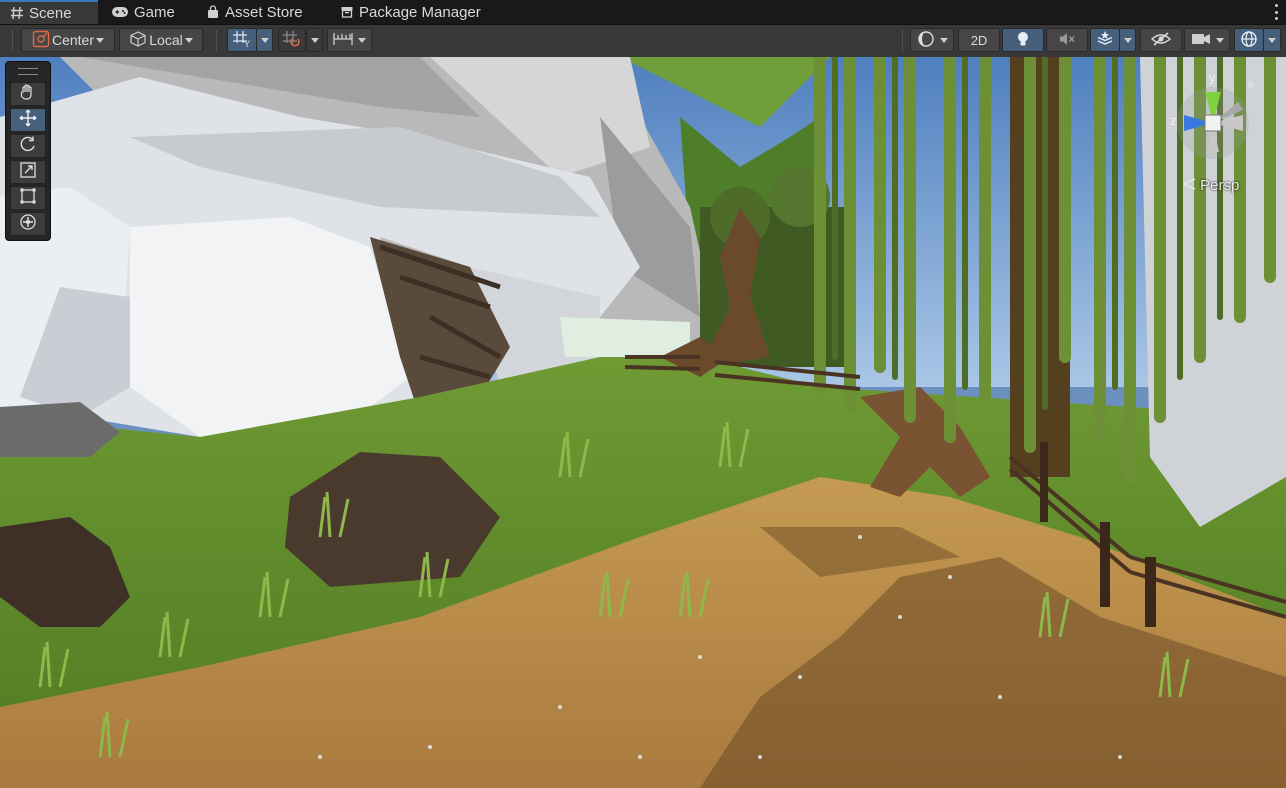 The width and height of the screenshot is (1286, 788). Describe the element at coordinates (264, 12) in the screenshot. I see `tab-label: Asset Store` at that location.